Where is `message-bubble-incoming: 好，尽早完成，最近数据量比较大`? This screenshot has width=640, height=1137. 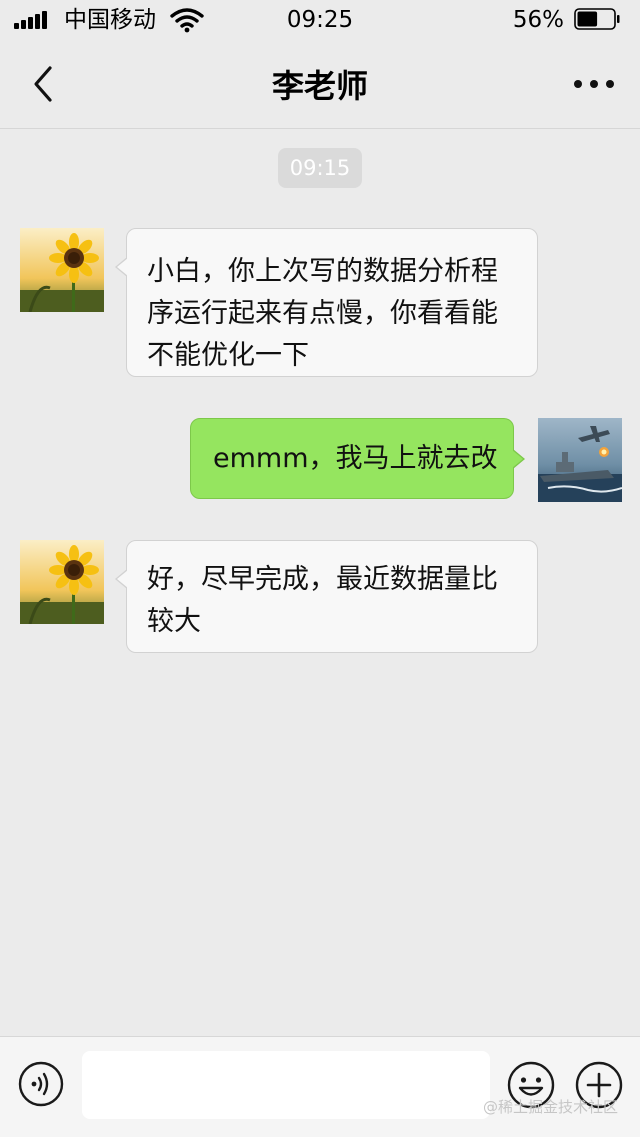 message-bubble-incoming: 好，尽早完成，最近数据量比较大 is located at coordinates (326, 596).